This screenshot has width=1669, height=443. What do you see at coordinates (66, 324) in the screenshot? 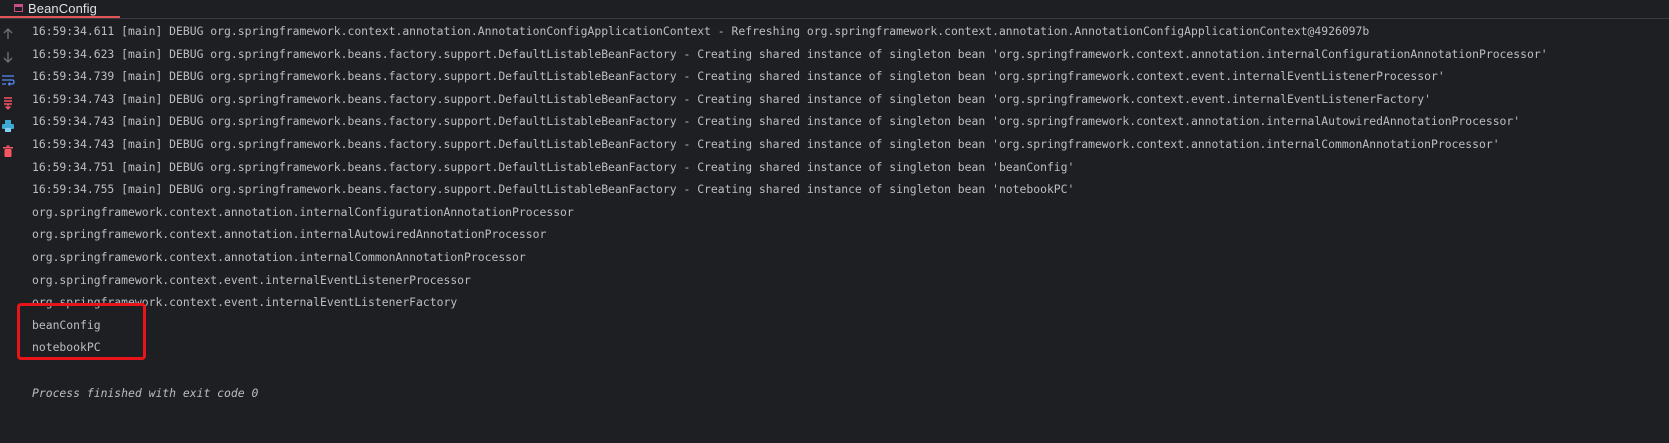
I see `bean-name-line: beanConfig` at bounding box center [66, 324].